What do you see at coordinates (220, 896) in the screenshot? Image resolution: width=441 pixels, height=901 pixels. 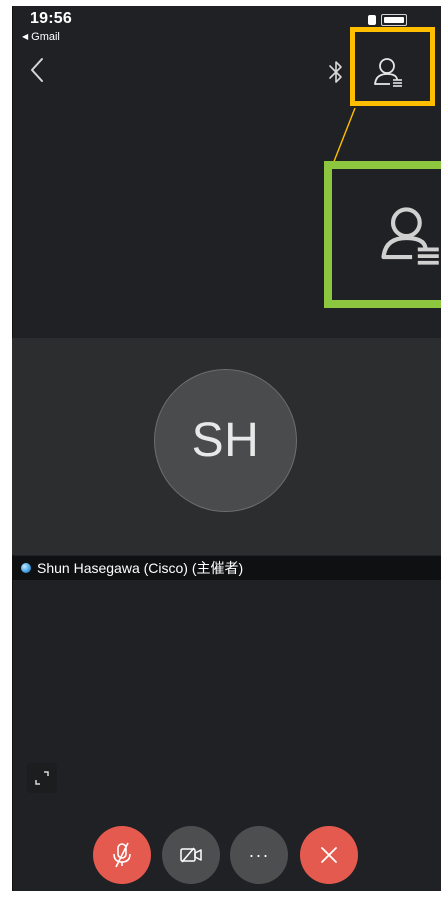 I see `page-margin` at bounding box center [220, 896].